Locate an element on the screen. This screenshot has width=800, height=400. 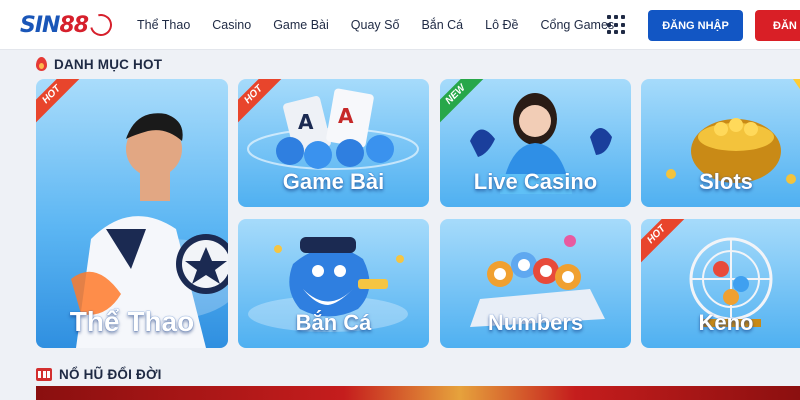
card-live-casino: NEW Live Casino is located at coordinates (535, 143).